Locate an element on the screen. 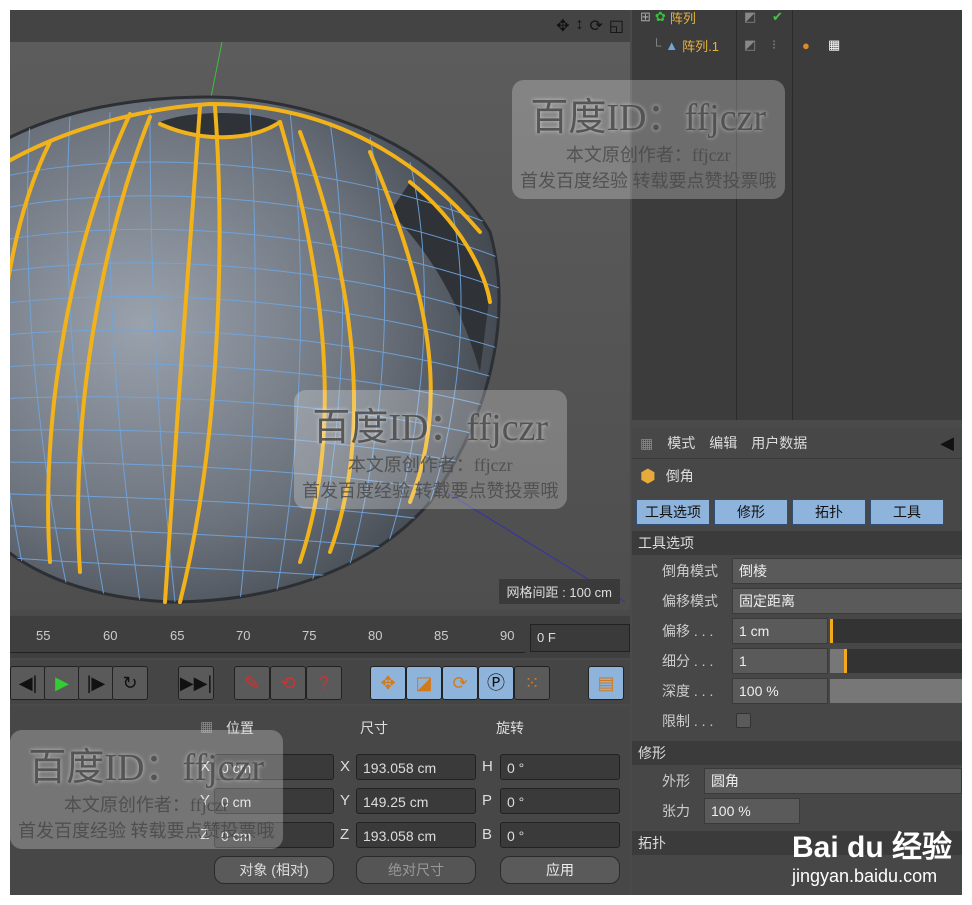  rotate-view-icon: ⟳ is located at coordinates (595, 26).